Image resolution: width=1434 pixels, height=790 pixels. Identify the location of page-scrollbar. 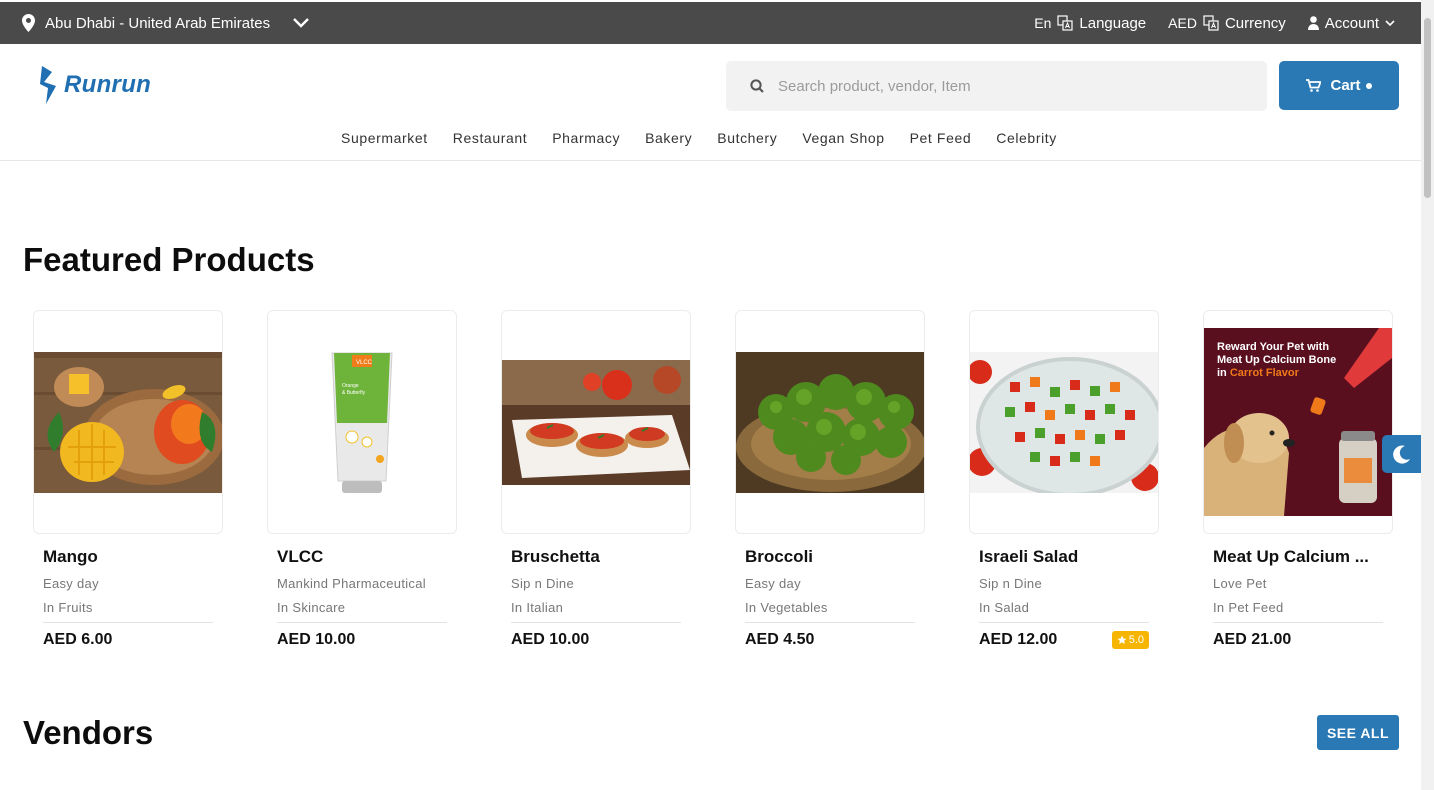
(1427, 395).